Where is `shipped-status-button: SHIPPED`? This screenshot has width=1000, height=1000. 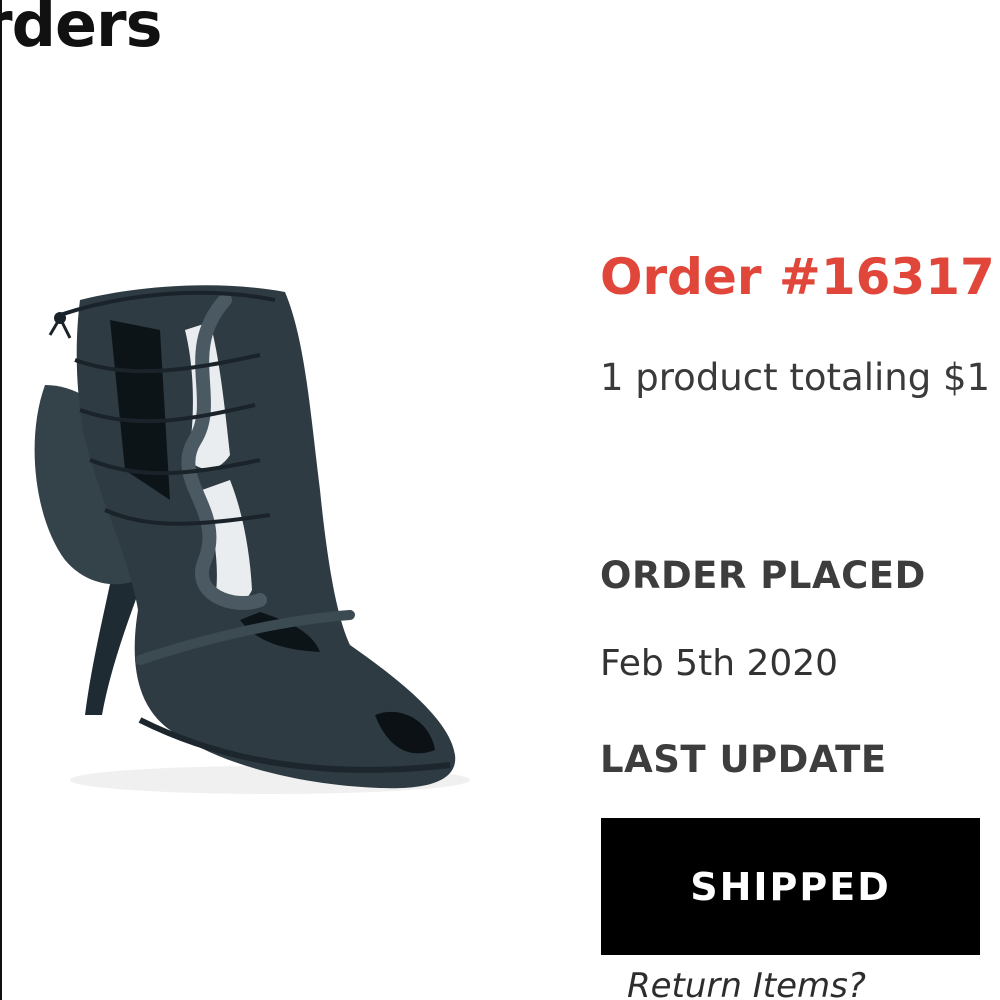 shipped-status-button: SHIPPED is located at coordinates (790, 886).